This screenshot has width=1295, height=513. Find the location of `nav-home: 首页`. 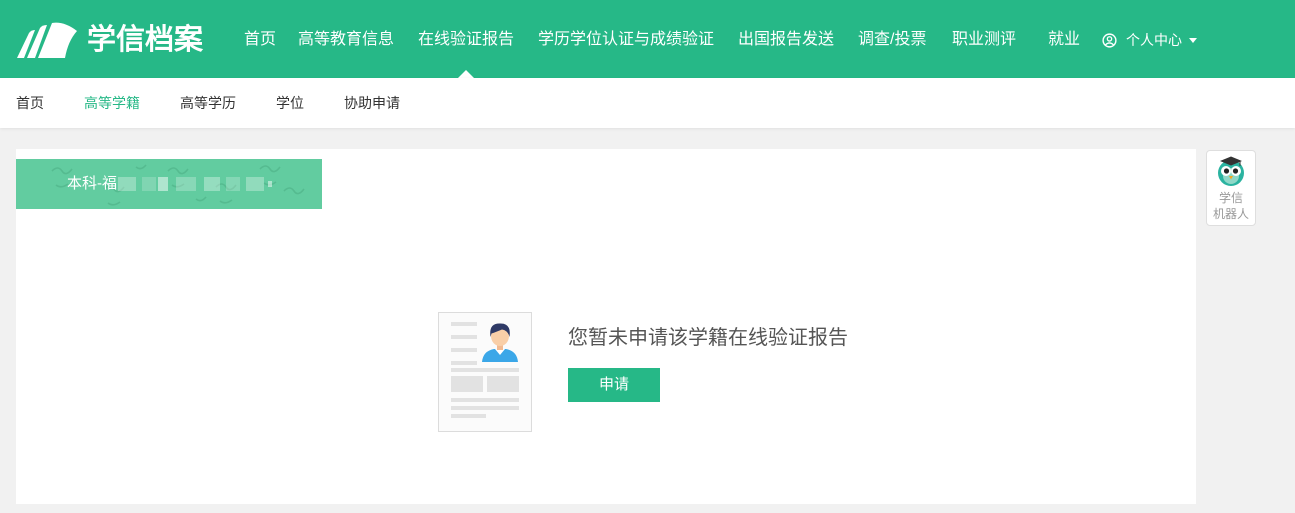

nav-home: 首页 is located at coordinates (260, 40).